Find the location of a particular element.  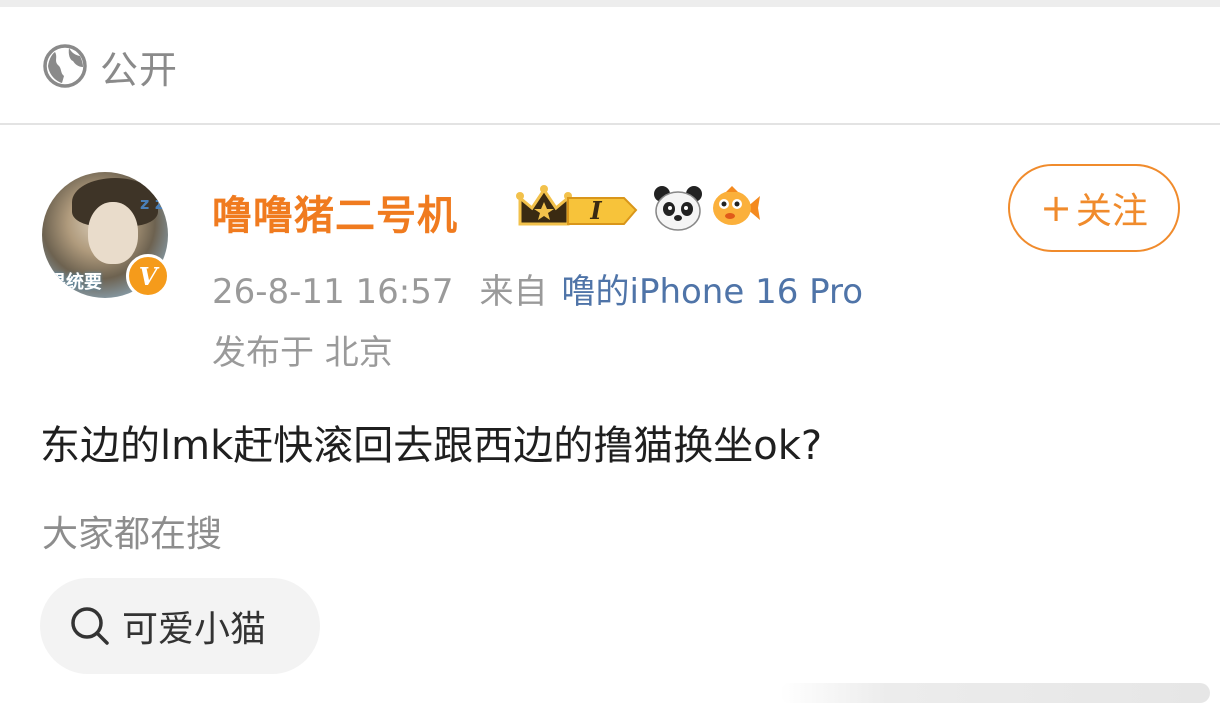

avatar-sleep-z: z z is located at coordinates (152, 203).